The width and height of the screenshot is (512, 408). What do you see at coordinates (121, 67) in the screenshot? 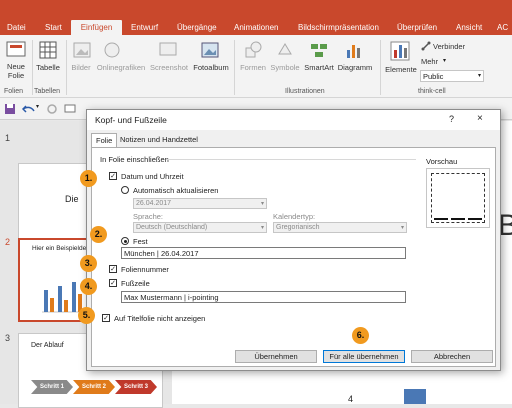
I see `online-pictures-button: Onlinegrafiken` at bounding box center [121, 67].